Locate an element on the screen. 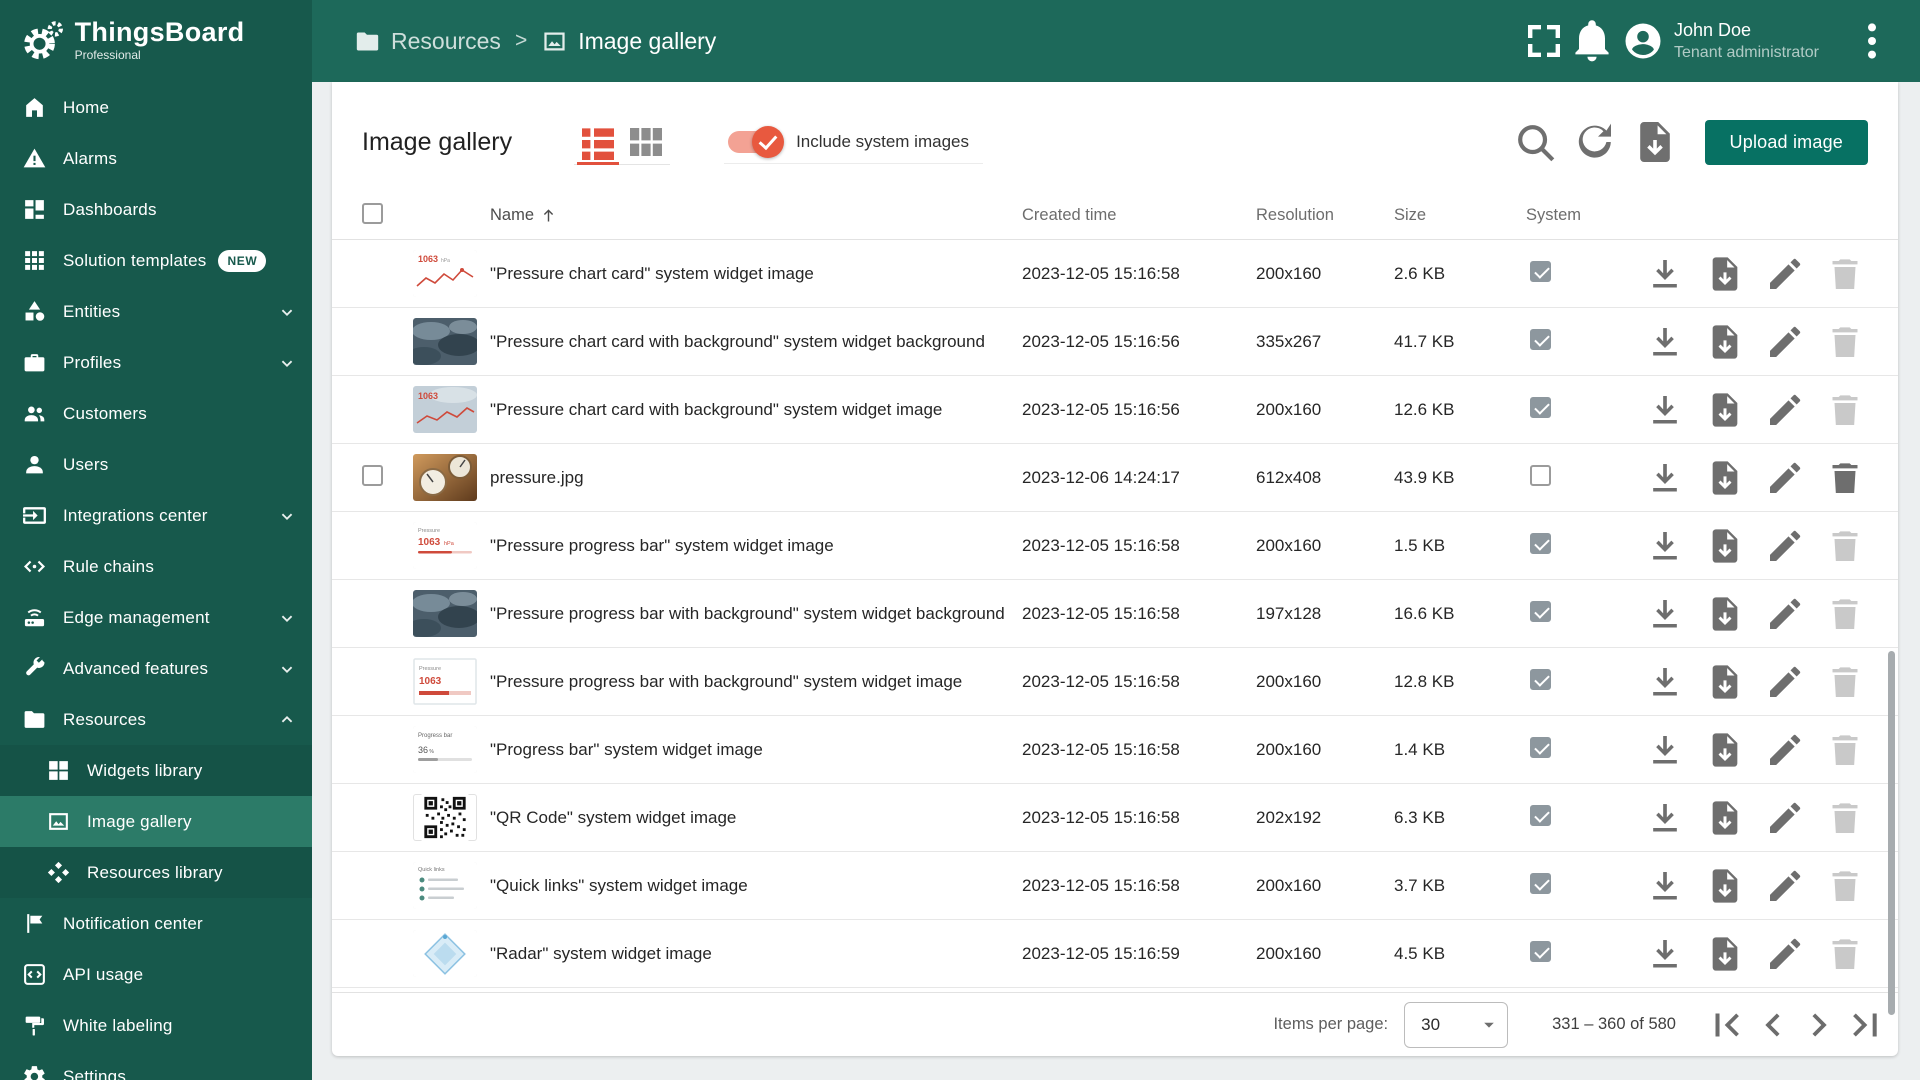  column-header-resolution: Resolution is located at coordinates (1325, 215).